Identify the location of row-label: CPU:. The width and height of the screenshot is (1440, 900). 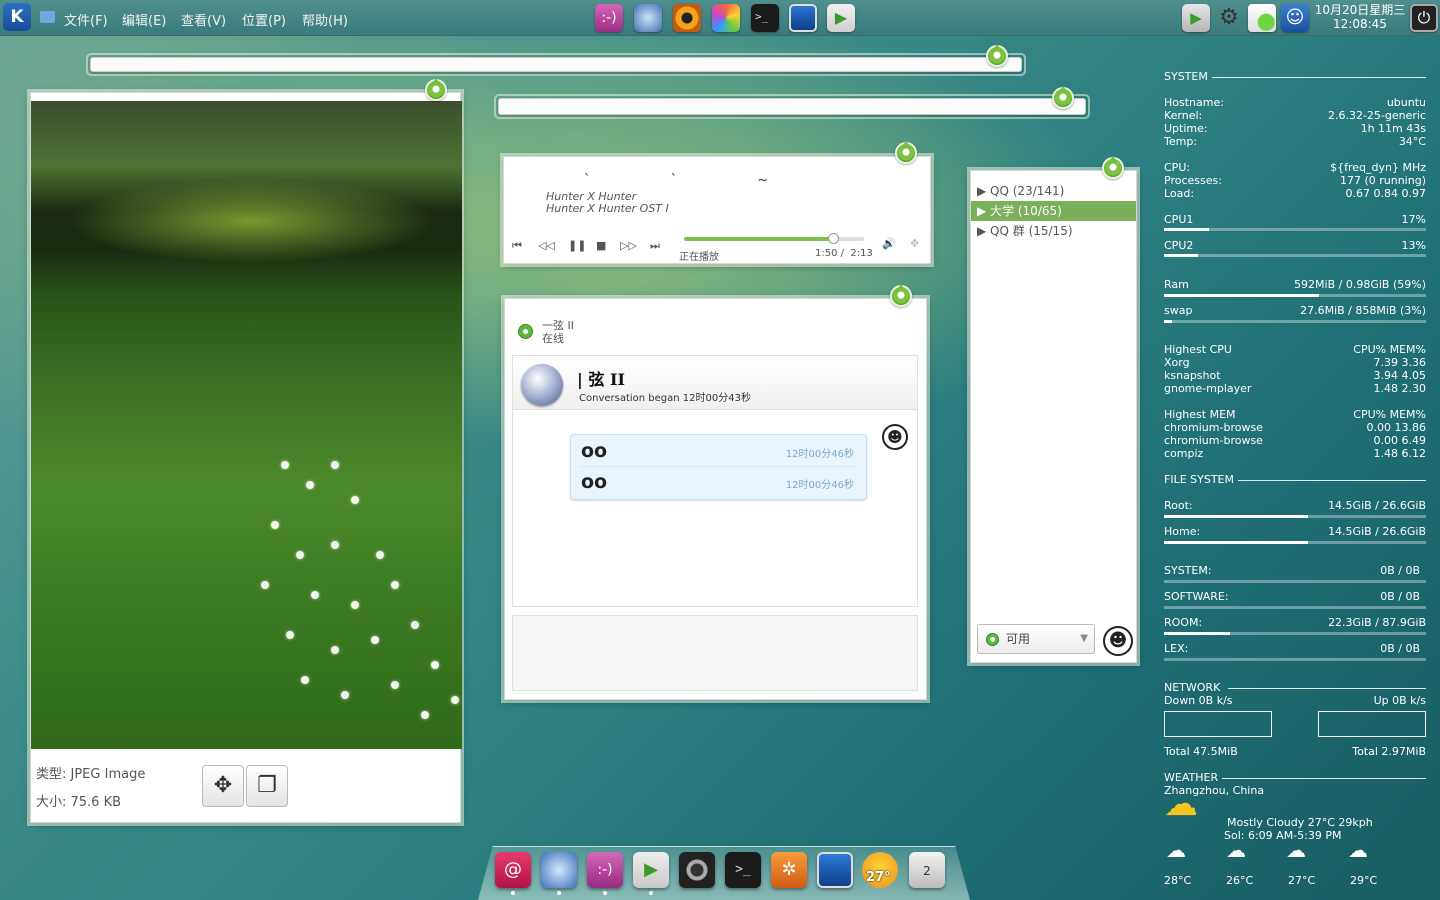
(1177, 167).